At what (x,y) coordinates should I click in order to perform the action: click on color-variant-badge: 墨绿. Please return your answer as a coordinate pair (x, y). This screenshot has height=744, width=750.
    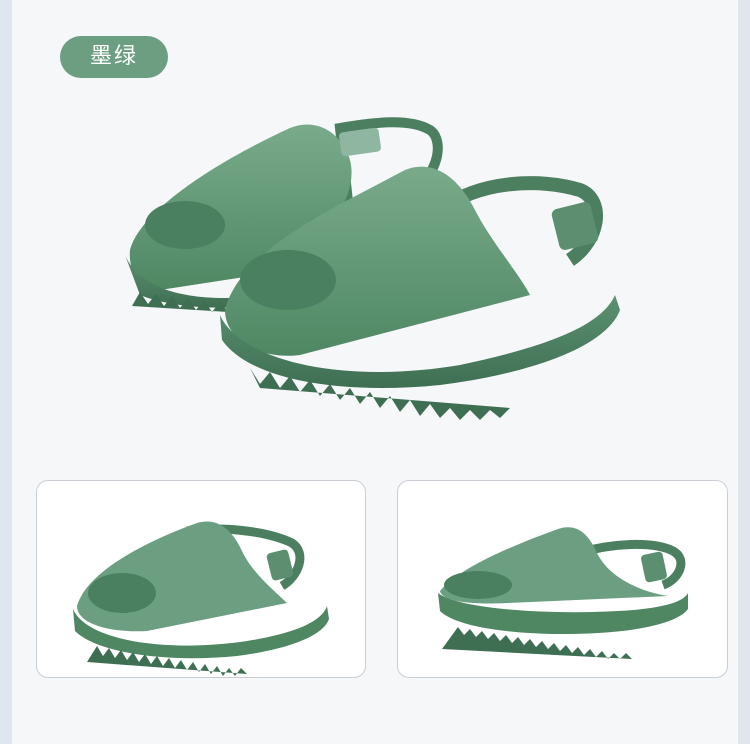
    Looking at the image, I should click on (114, 57).